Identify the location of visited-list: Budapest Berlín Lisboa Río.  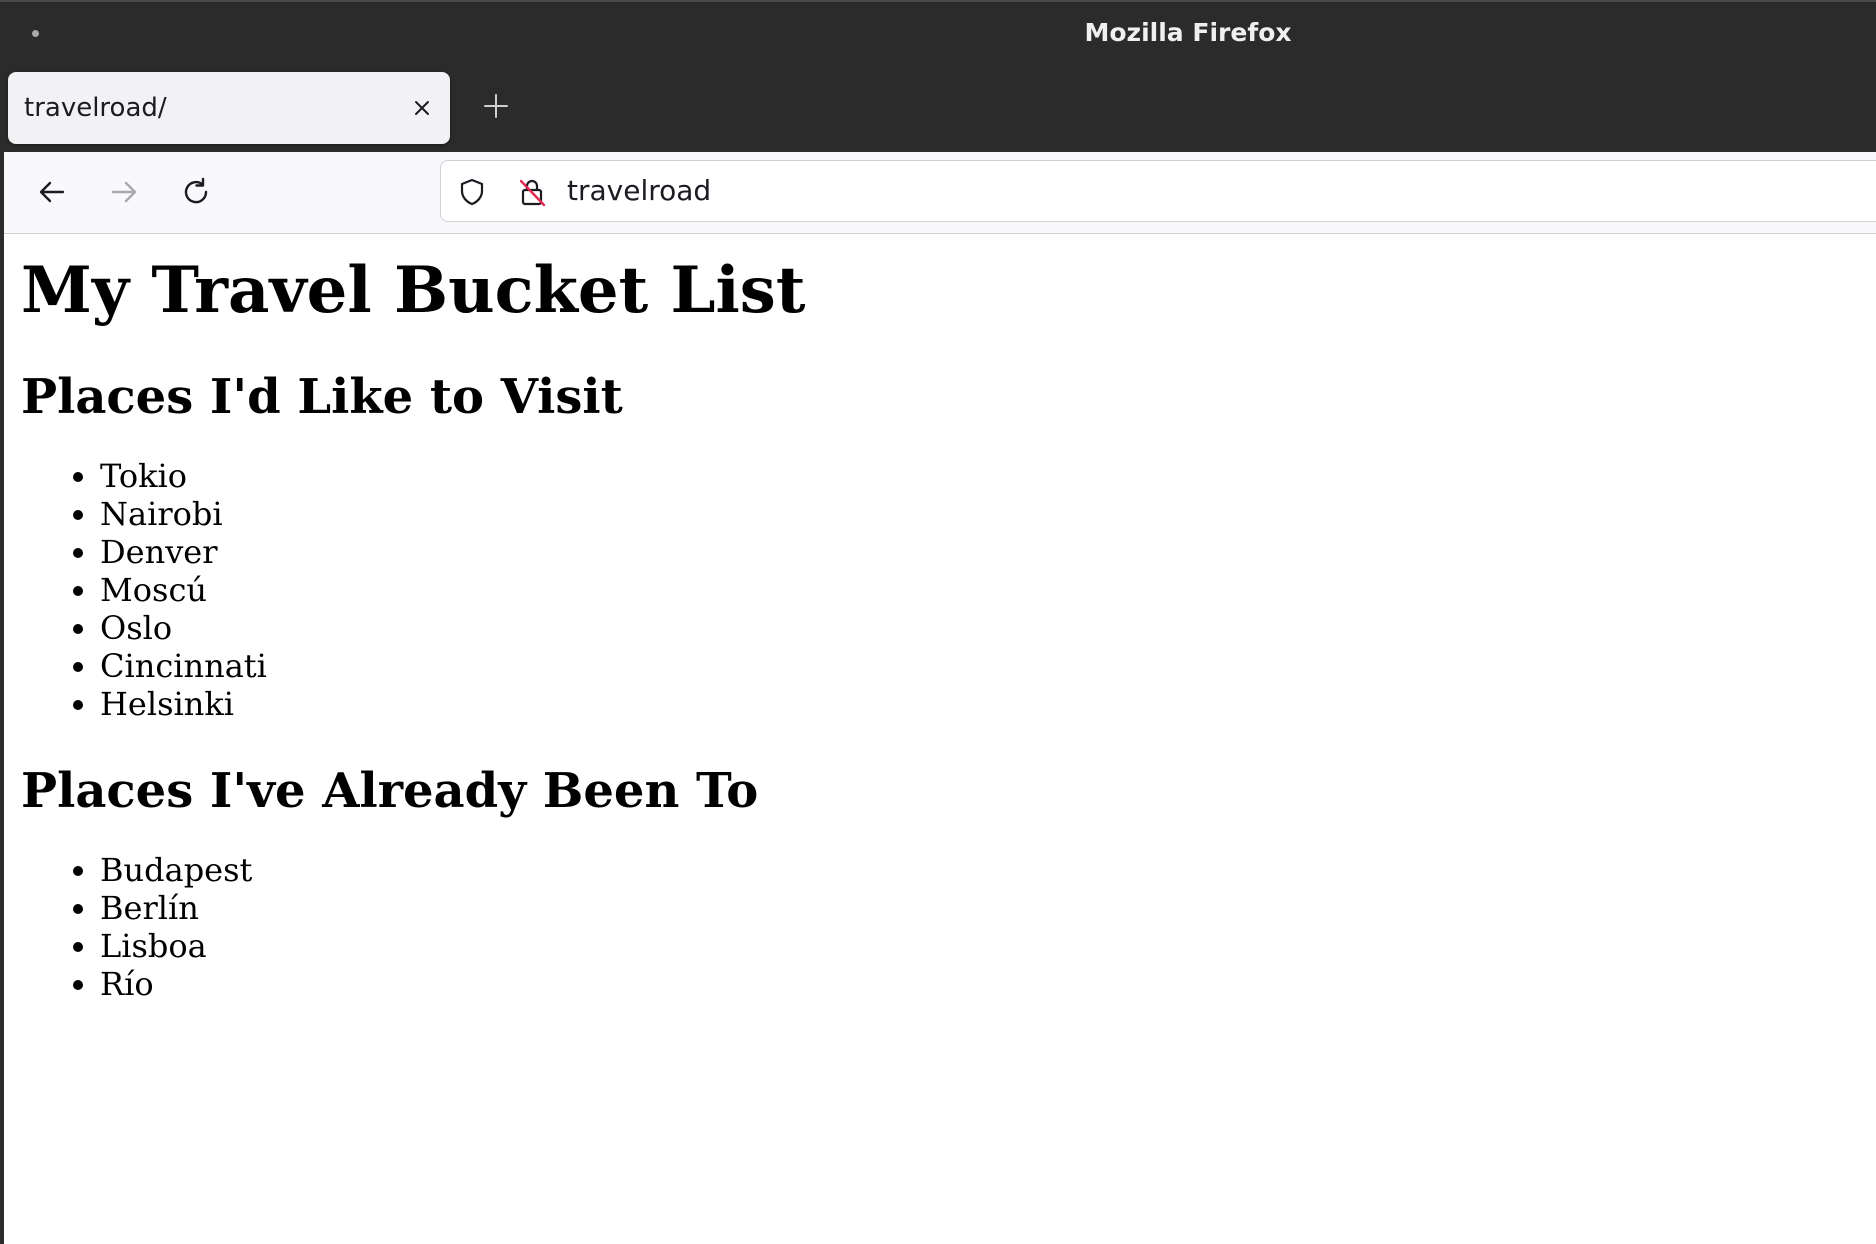
(948, 927).